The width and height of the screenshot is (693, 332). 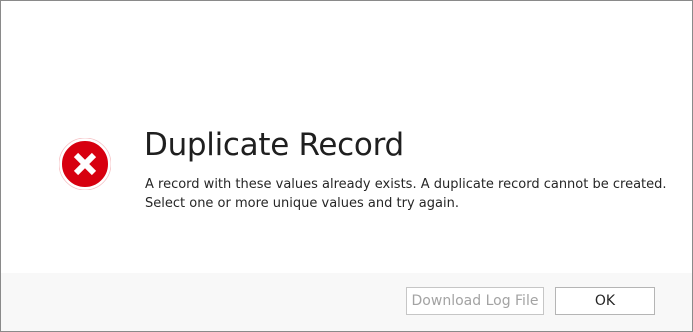 What do you see at coordinates (274, 145) in the screenshot?
I see `dialog-title: Duplicate Record` at bounding box center [274, 145].